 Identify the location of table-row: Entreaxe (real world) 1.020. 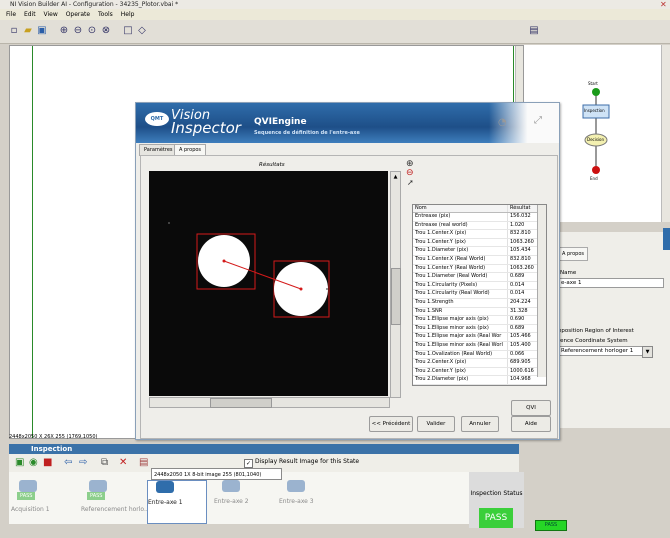
(479, 226).